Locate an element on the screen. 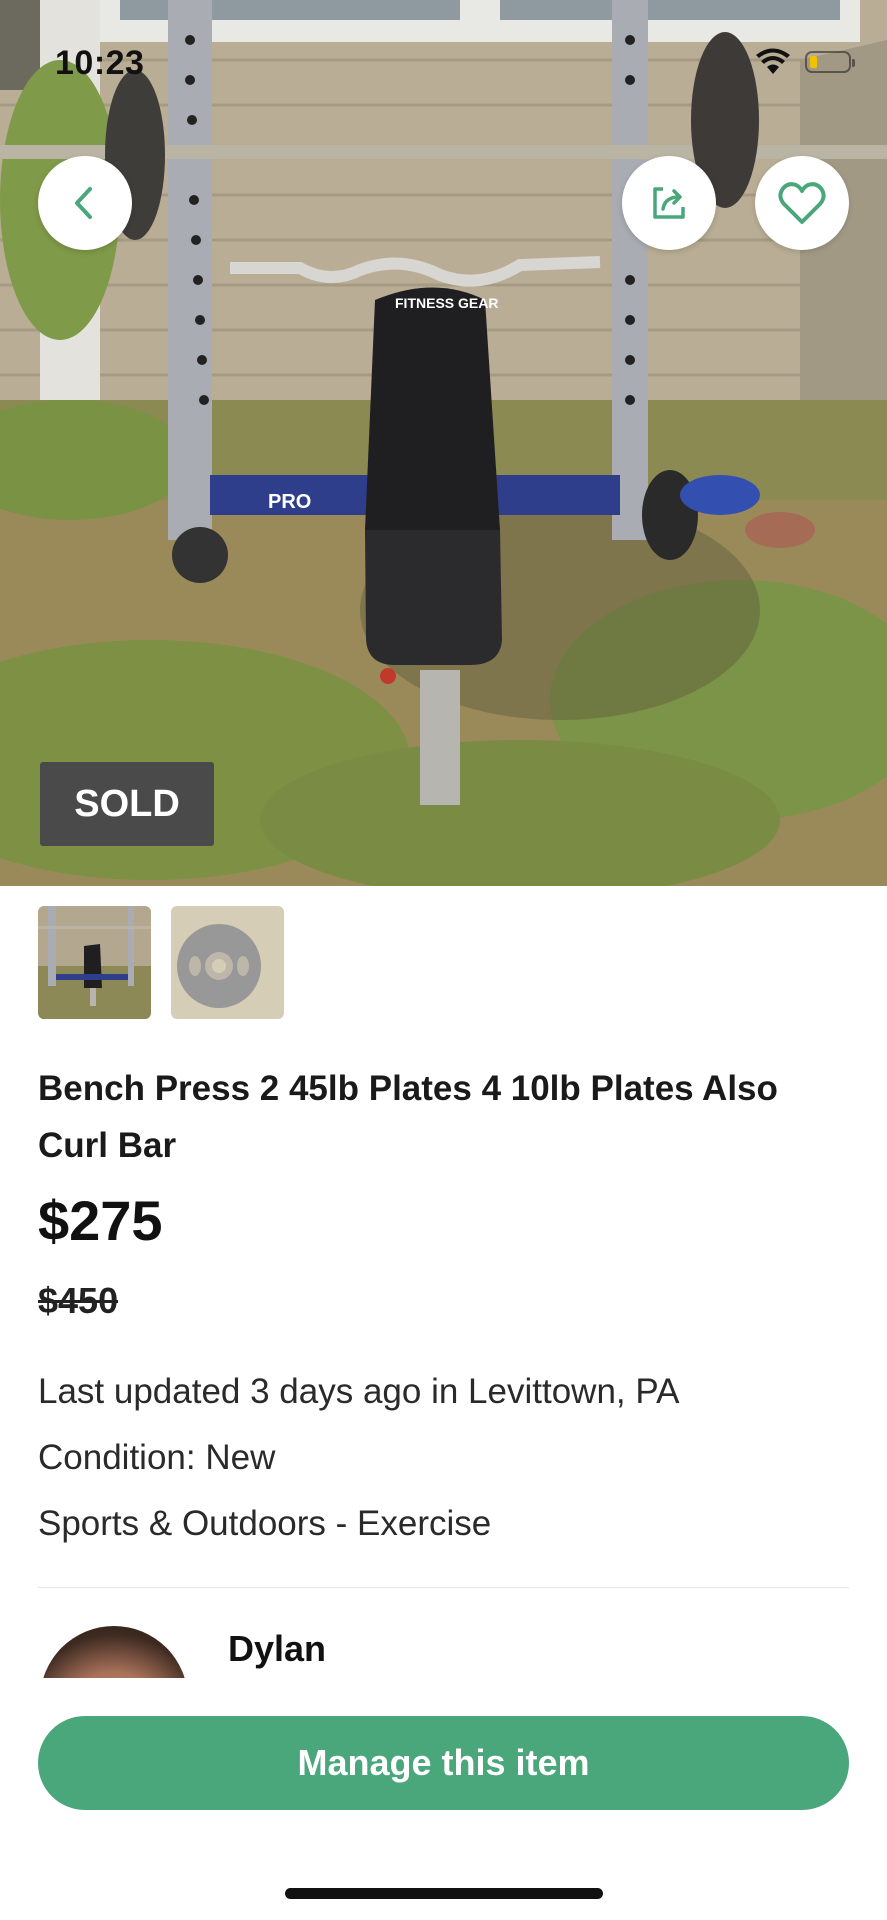 Image resolution: width=887 pixels, height=1920 pixels. condition: Condition: New is located at coordinates (157, 1457).